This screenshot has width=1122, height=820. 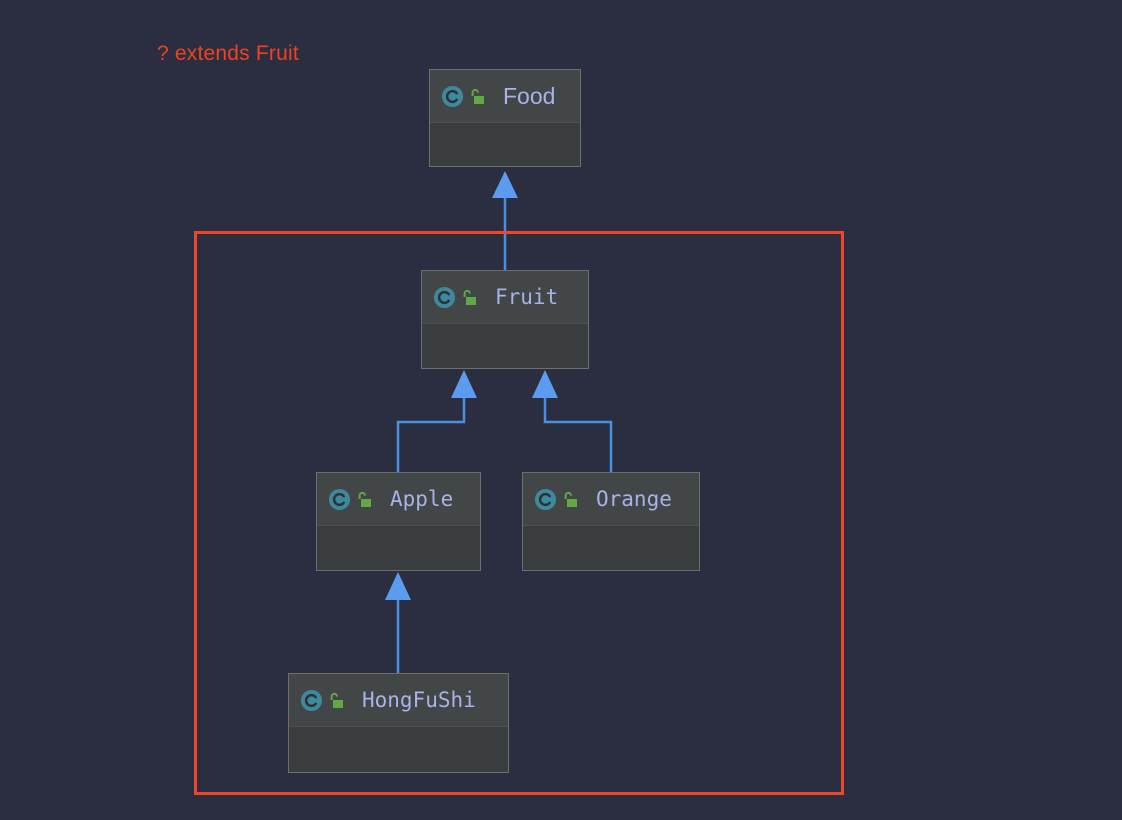 I want to click on class-node-title: HongFuShi, so click(x=419, y=700).